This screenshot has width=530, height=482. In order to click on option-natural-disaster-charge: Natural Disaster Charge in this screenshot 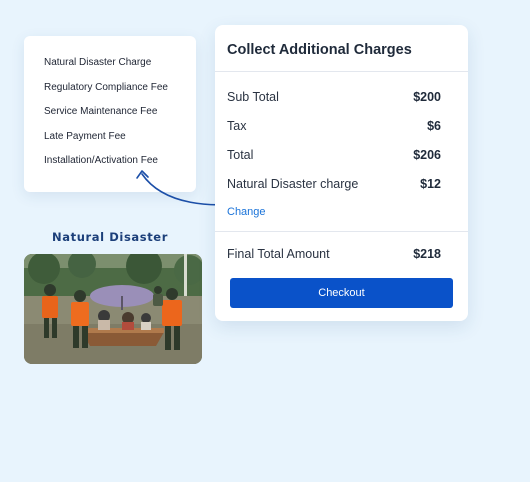, I will do `click(120, 63)`.